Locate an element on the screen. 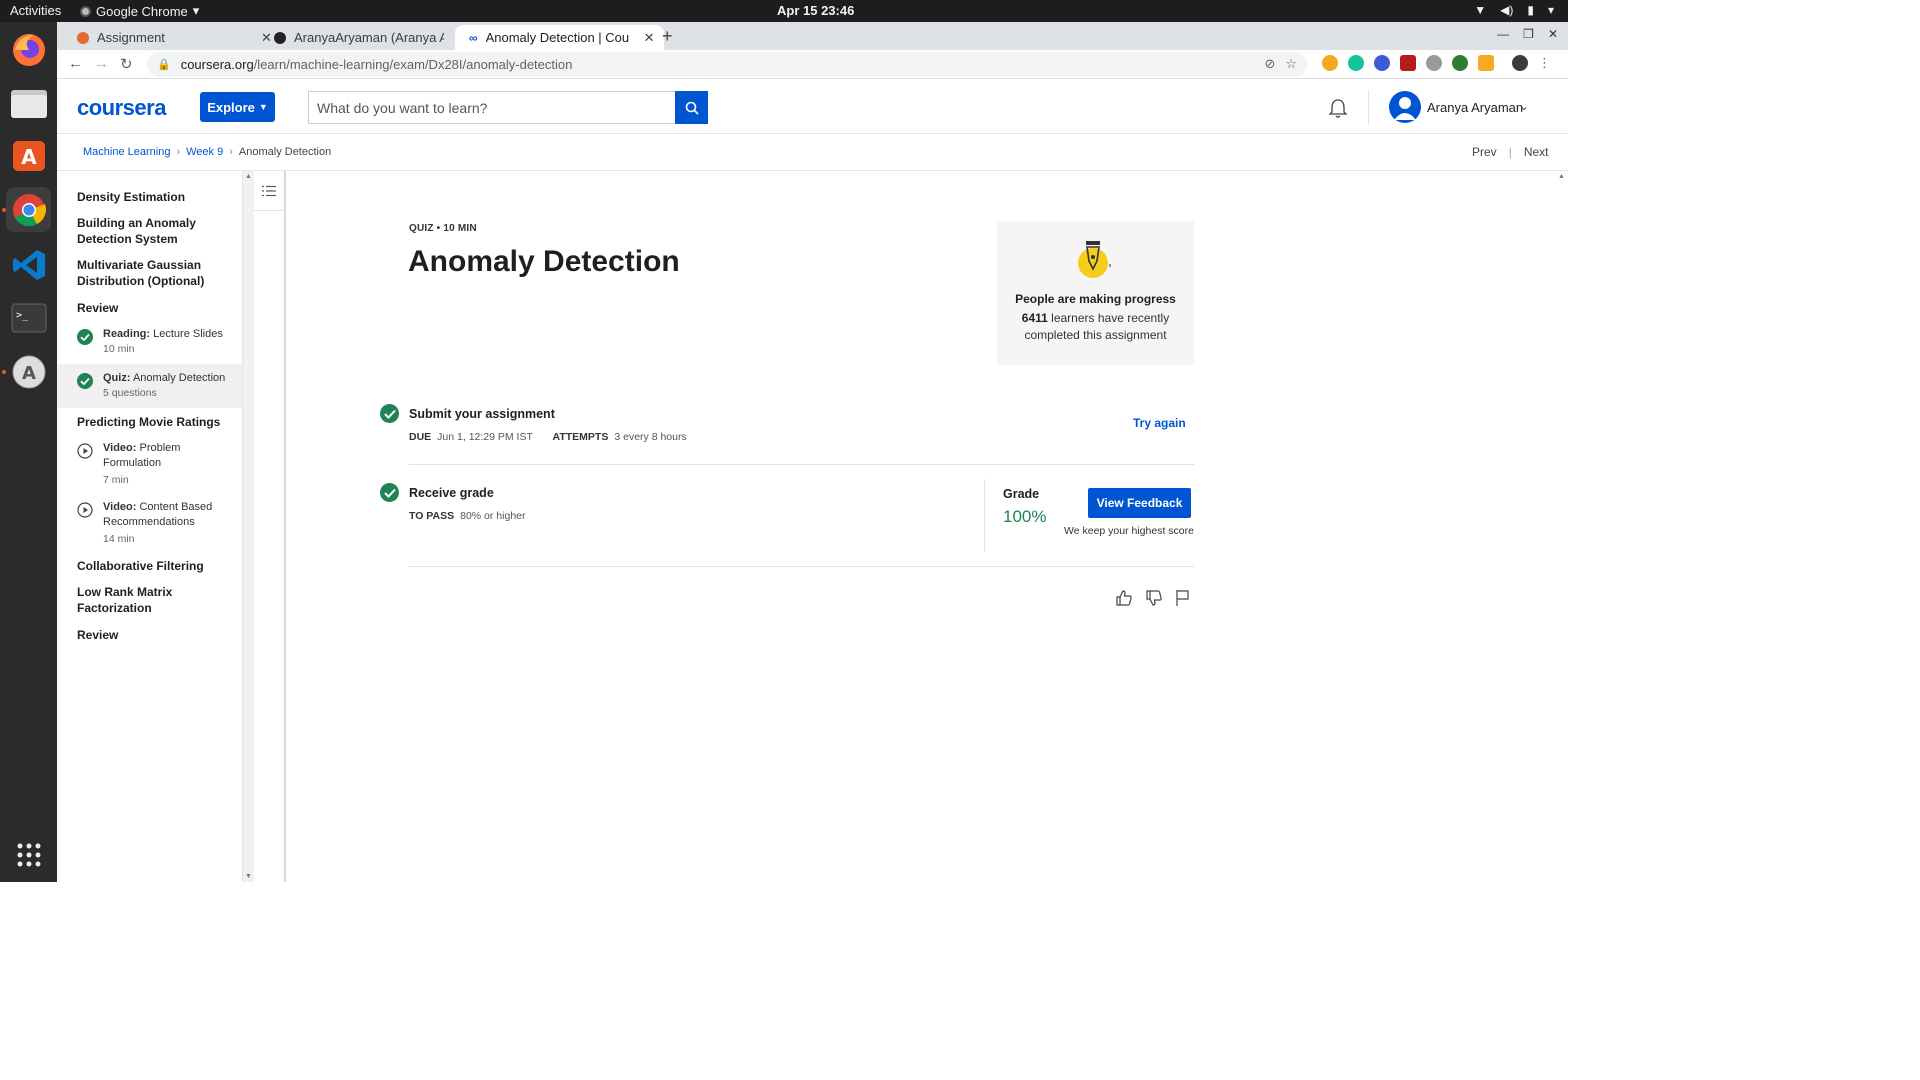 This screenshot has width=1920, height=1080. sidebar-scrollbar: ▲ ▼ is located at coordinates (248, 526).